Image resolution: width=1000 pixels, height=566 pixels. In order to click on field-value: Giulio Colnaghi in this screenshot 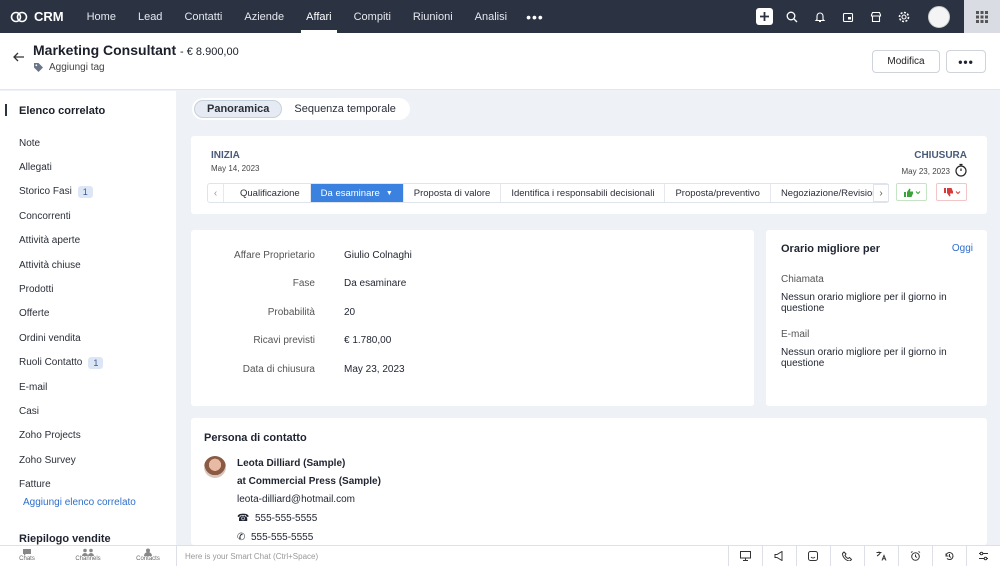, I will do `click(378, 255)`.